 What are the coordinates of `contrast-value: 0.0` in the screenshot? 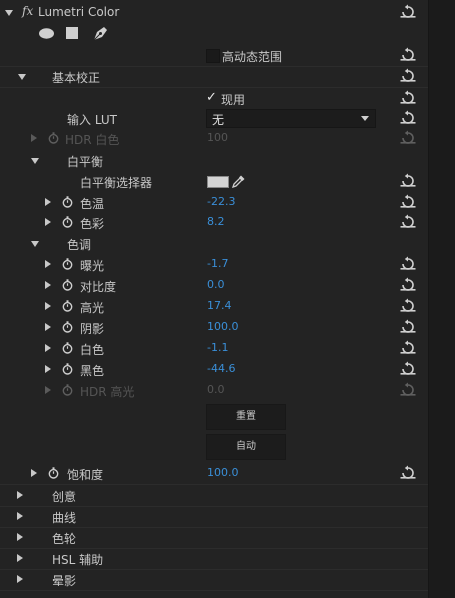 It's located at (216, 284).